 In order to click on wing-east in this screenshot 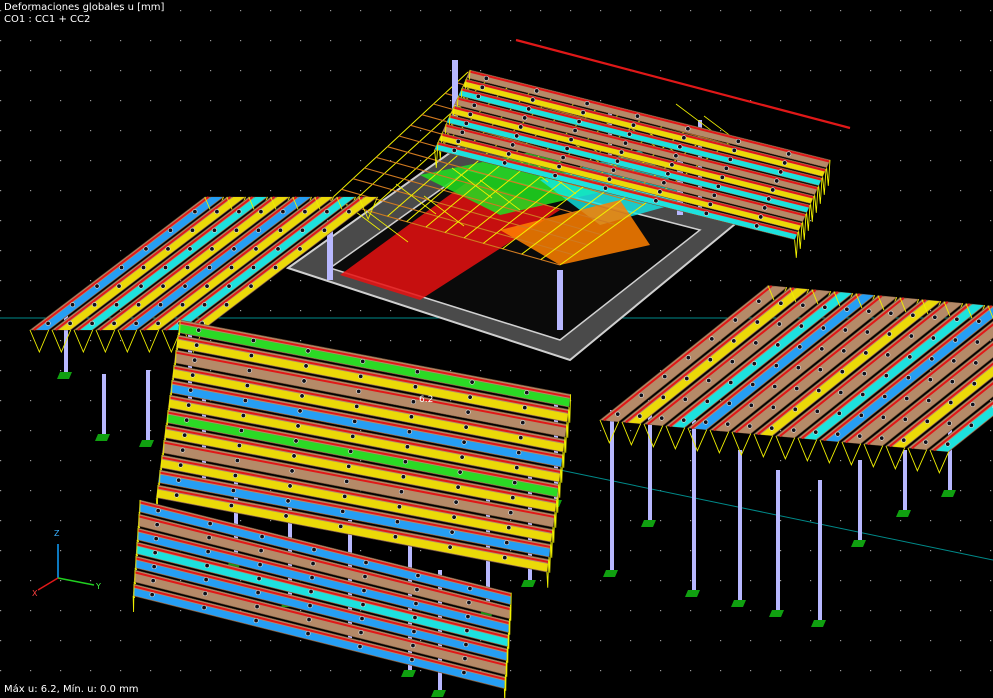, I will do `click(796, 379)`.